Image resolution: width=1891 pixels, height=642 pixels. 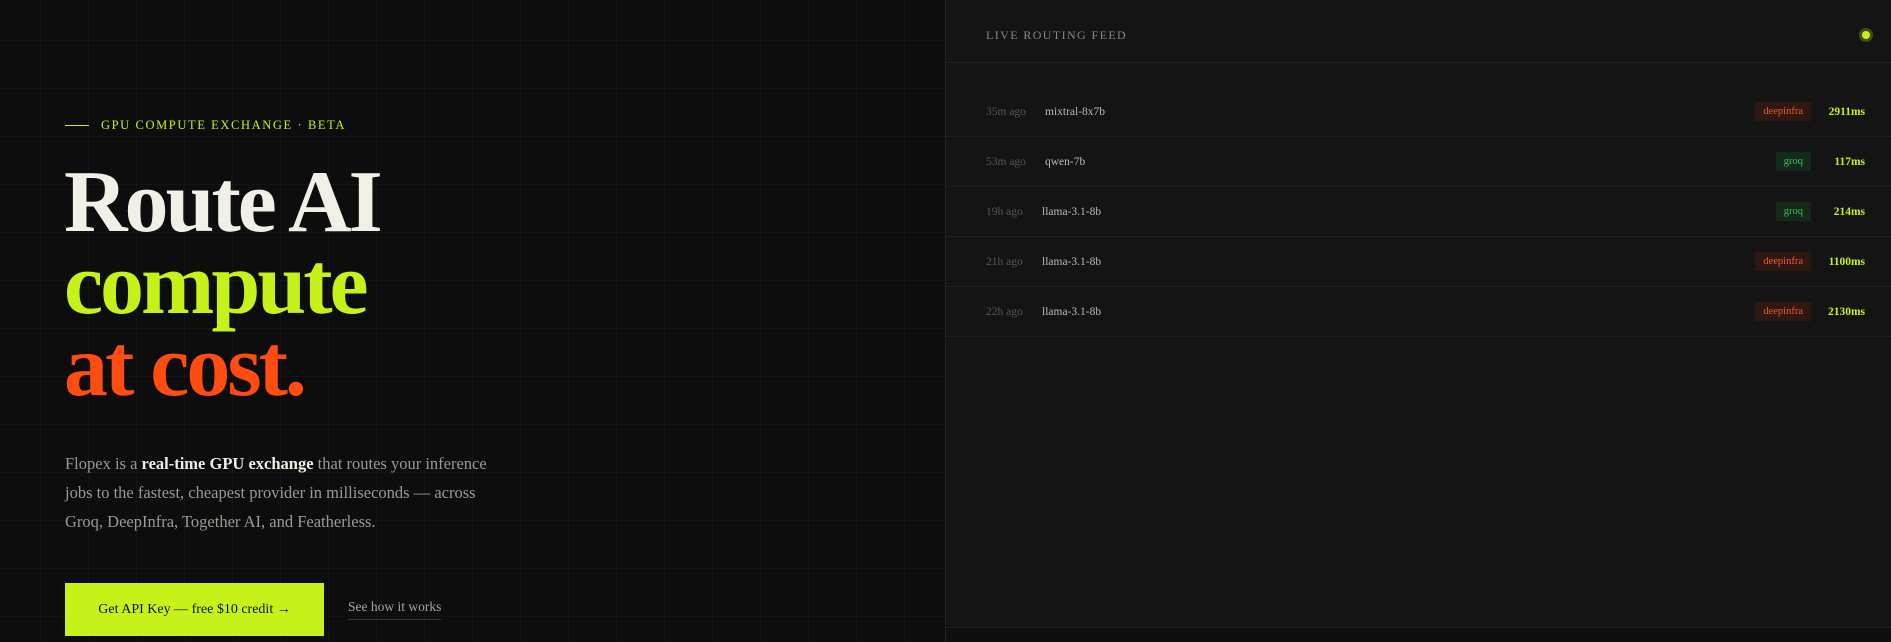 I want to click on headline-line-3: at cost., so click(x=185, y=366).